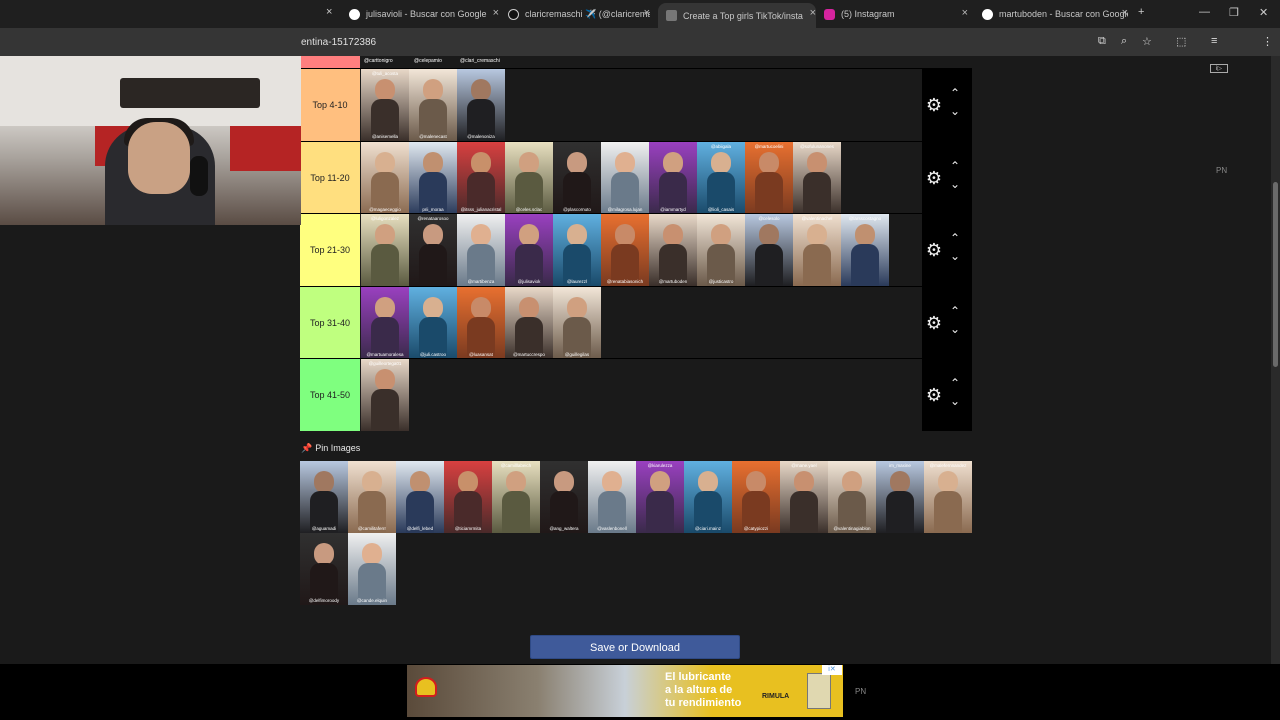 This screenshot has height=720, width=1280. Describe the element at coordinates (324, 569) in the screenshot. I see `tier-image: @delfimoroody` at that location.